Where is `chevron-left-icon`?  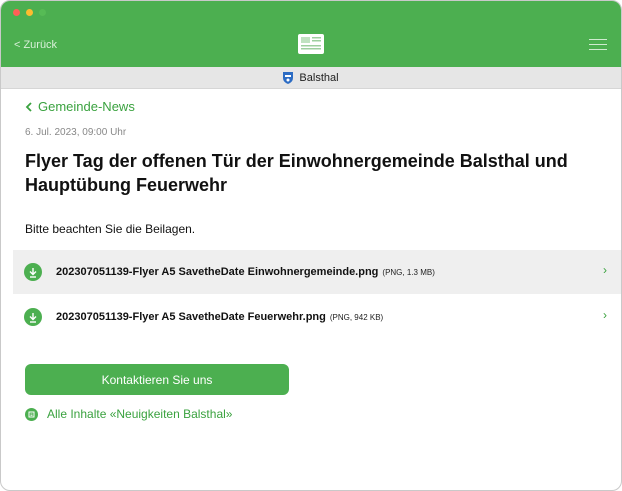 chevron-left-icon is located at coordinates (28, 106).